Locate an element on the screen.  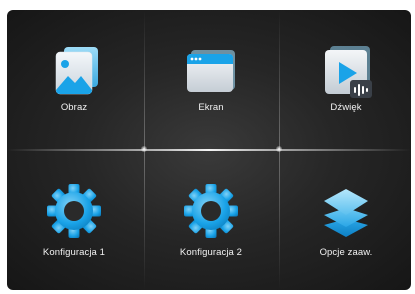
screen-icon is located at coordinates (211, 70).